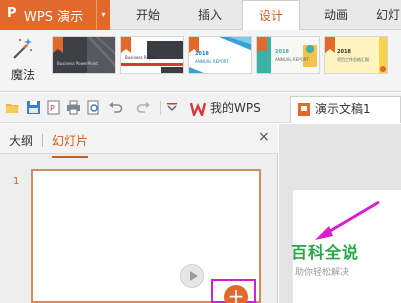 Image resolution: width=401 pixels, height=303 pixels. I want to click on theme-thumbnail: 2018 项目工作总结汇报, so click(356, 55).